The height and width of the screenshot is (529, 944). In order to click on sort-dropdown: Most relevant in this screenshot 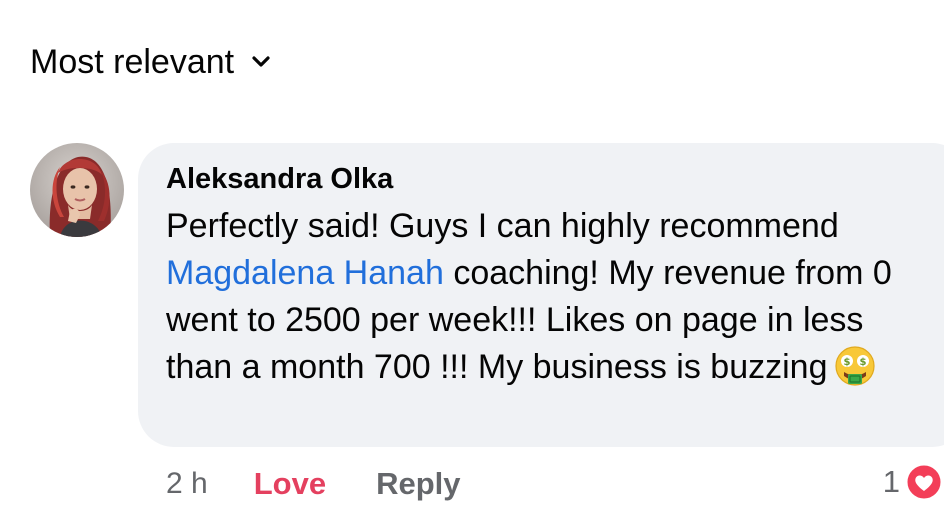, I will do `click(151, 62)`.